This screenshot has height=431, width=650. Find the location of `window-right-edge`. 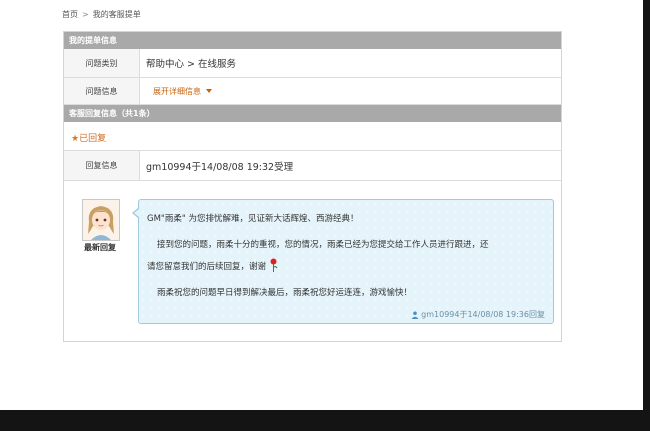

window-right-edge is located at coordinates (646, 205).